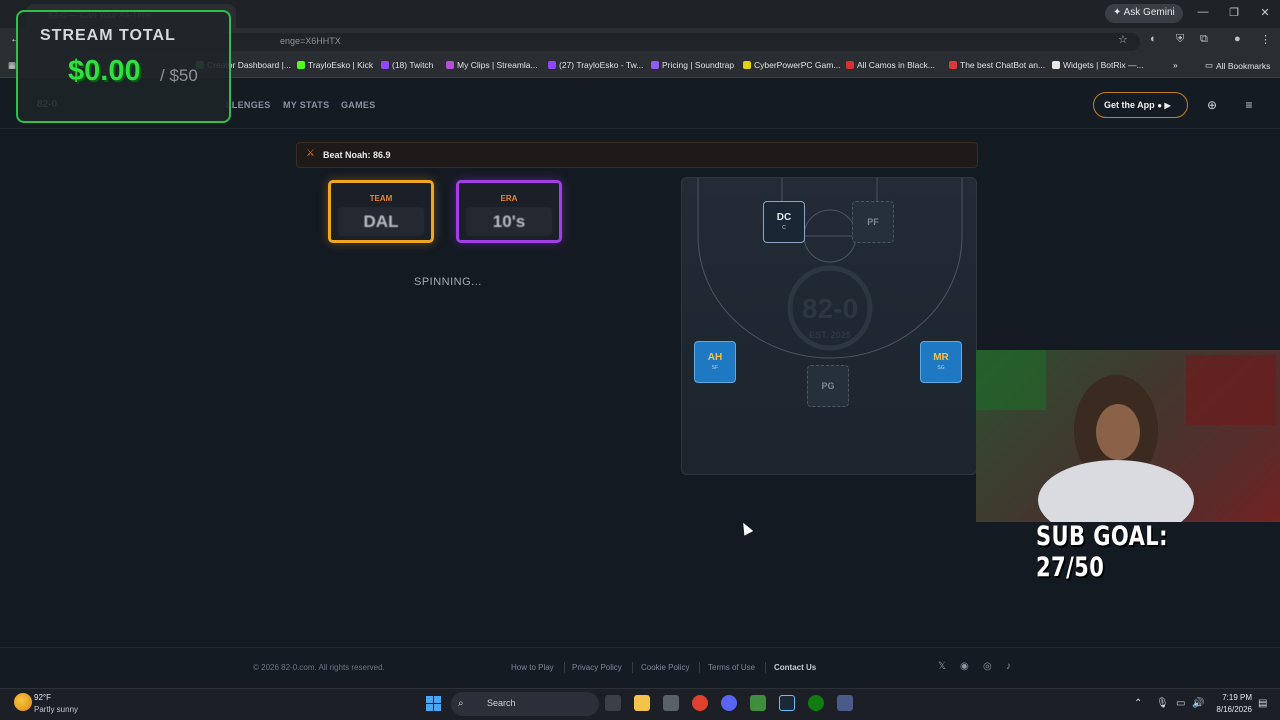 The image size is (1280, 720). What do you see at coordinates (729, 703) in the screenshot?
I see `discord-taskbar-icon` at bounding box center [729, 703].